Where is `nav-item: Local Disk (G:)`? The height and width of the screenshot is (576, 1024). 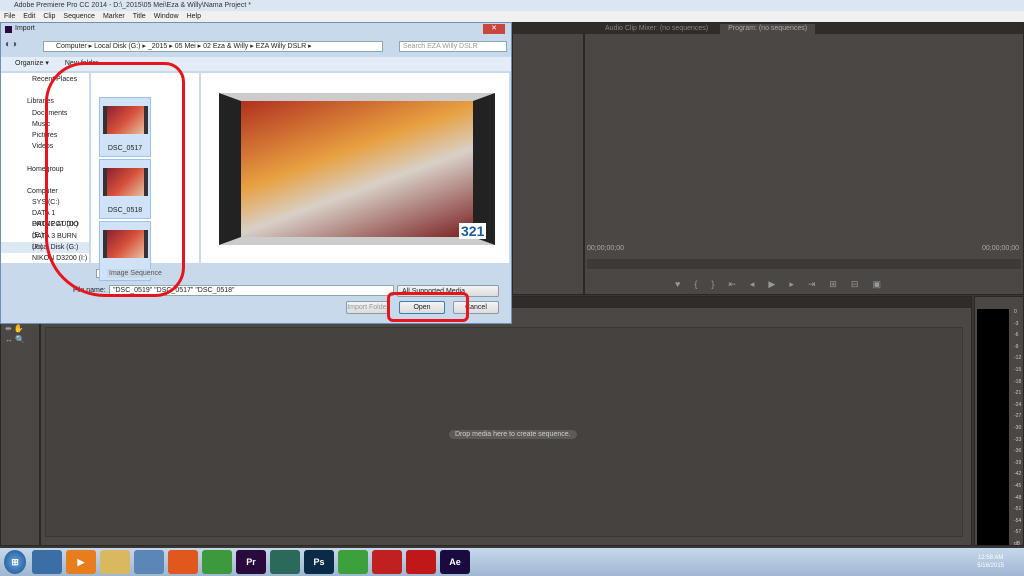 nav-item: Local Disk (G:) is located at coordinates (45, 247).